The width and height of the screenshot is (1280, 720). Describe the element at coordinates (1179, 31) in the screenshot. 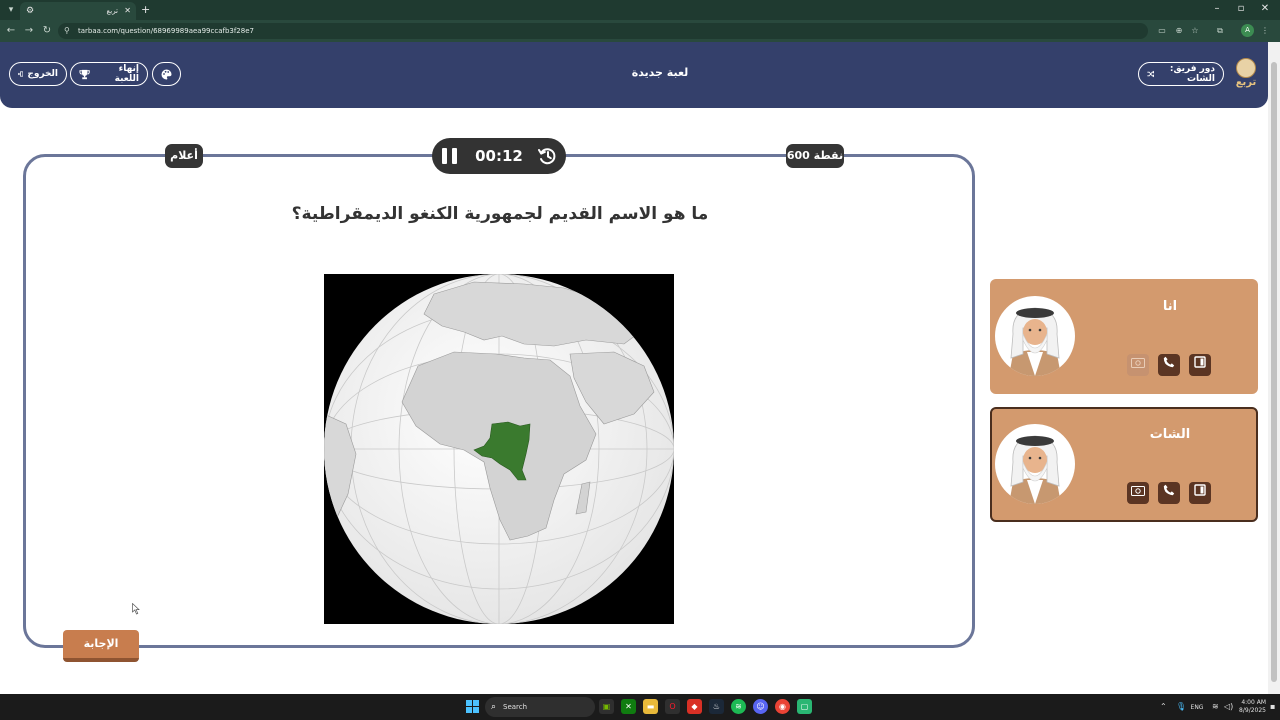

I see `zoom-icon: ⊕` at that location.